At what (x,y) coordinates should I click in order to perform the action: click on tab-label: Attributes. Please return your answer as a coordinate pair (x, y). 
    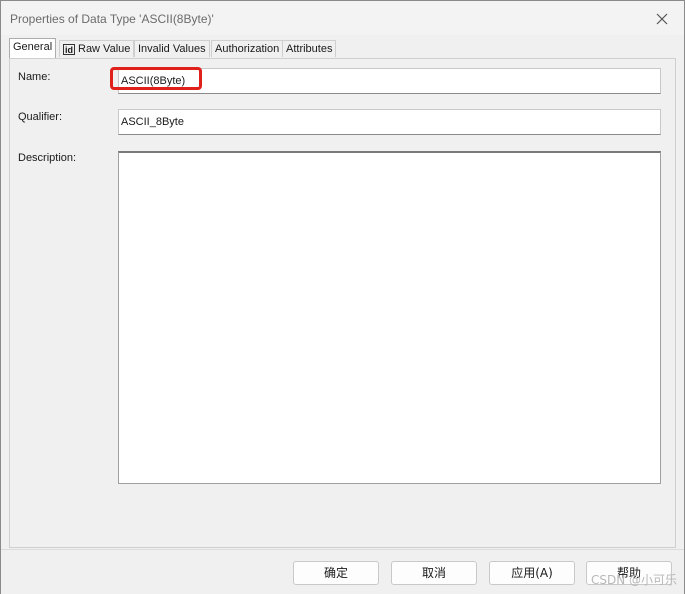
    Looking at the image, I should click on (309, 49).